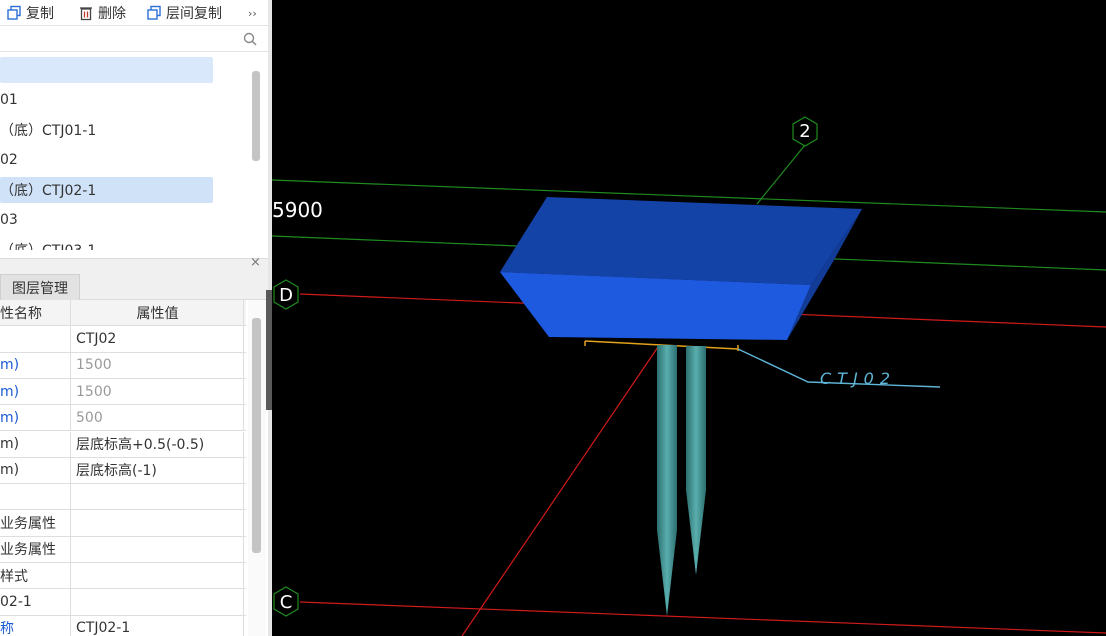  Describe the element at coordinates (858, 378) in the screenshot. I see `element-label: CTJ02` at that location.